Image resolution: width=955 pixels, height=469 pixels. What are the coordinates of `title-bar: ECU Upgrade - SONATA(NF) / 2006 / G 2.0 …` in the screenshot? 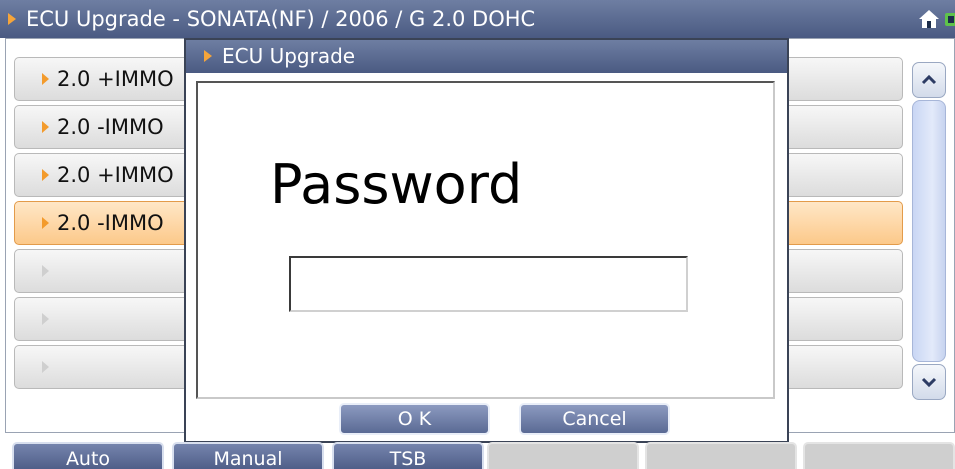 It's located at (477, 19).